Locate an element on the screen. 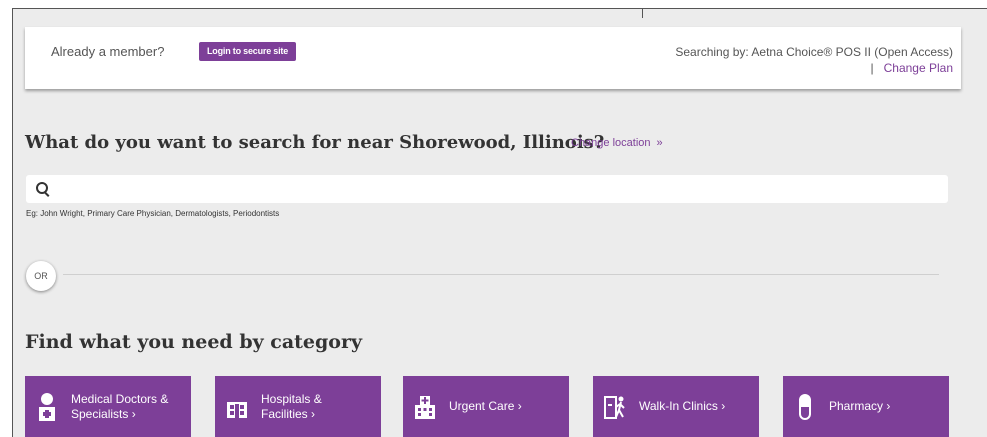 This screenshot has width=987, height=437. category-tile-urgent-care: Urgent Care › is located at coordinates (486, 406).